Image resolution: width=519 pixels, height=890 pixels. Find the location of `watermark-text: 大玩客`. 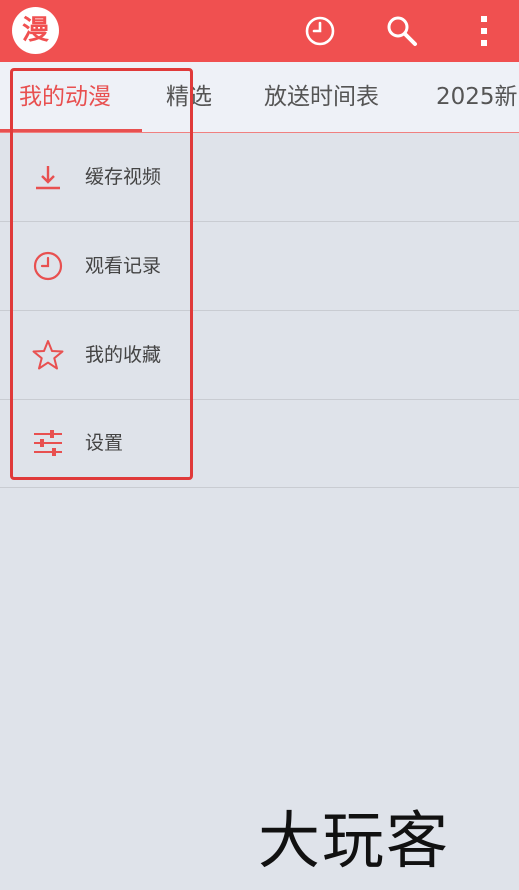

watermark-text: 大玩客 is located at coordinates (354, 840).